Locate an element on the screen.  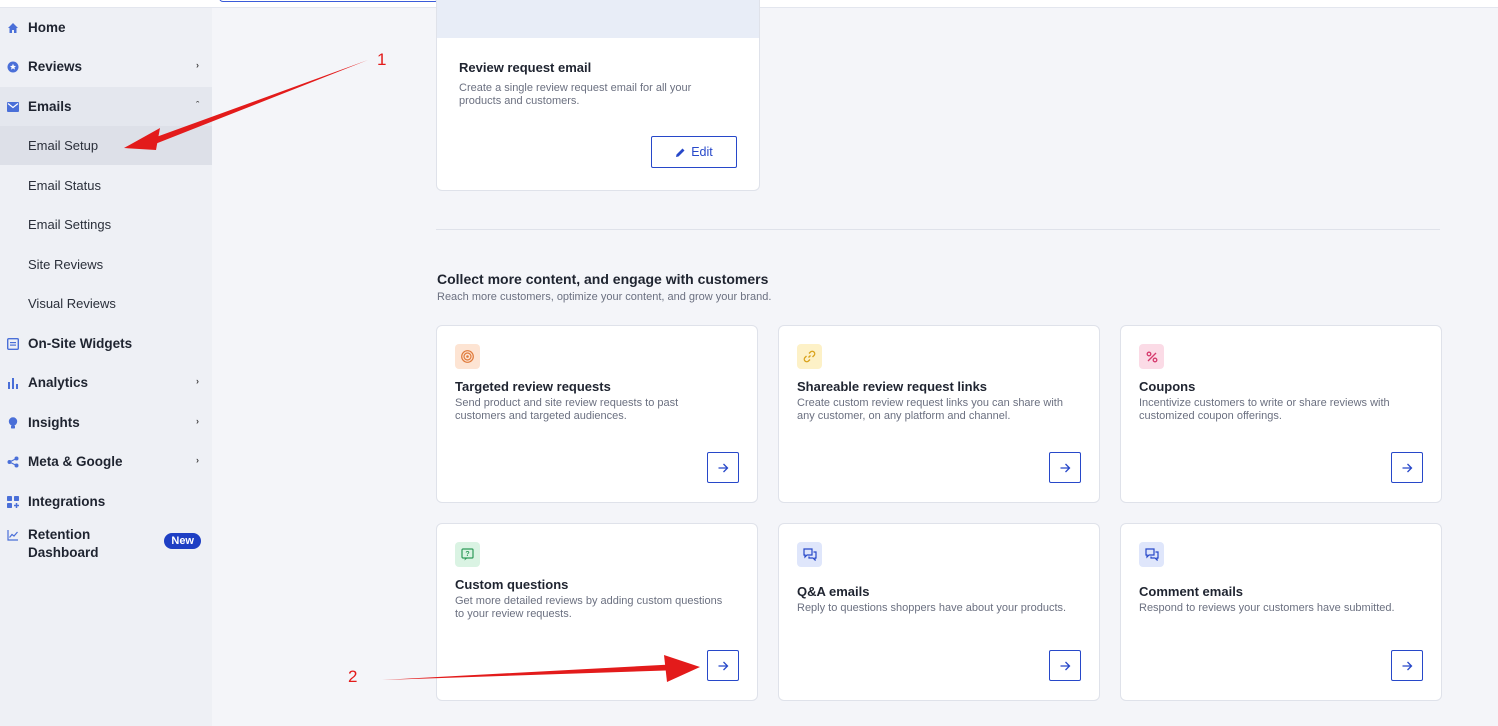
annotation-label-1: 1 is located at coordinates (382, 59).